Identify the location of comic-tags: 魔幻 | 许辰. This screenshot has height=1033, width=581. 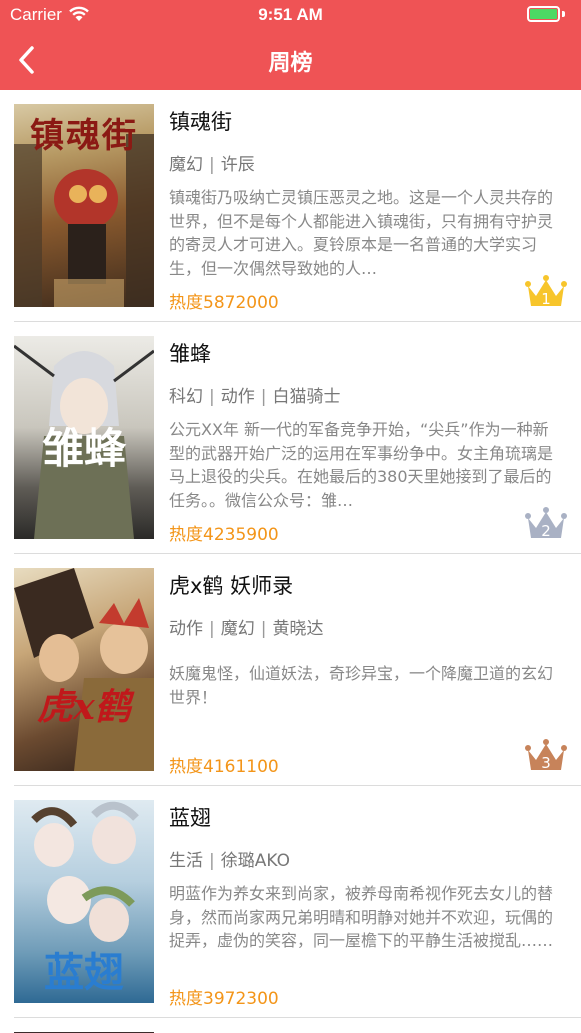
(212, 165).